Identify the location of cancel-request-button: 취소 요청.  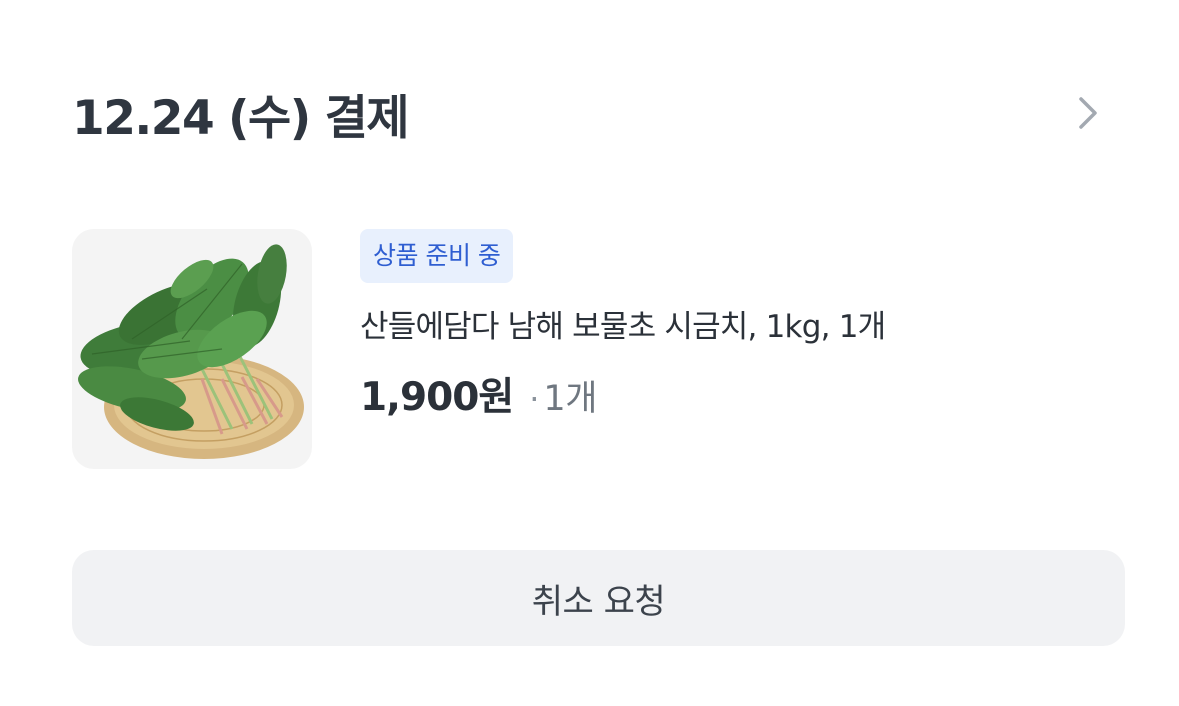
(598, 598).